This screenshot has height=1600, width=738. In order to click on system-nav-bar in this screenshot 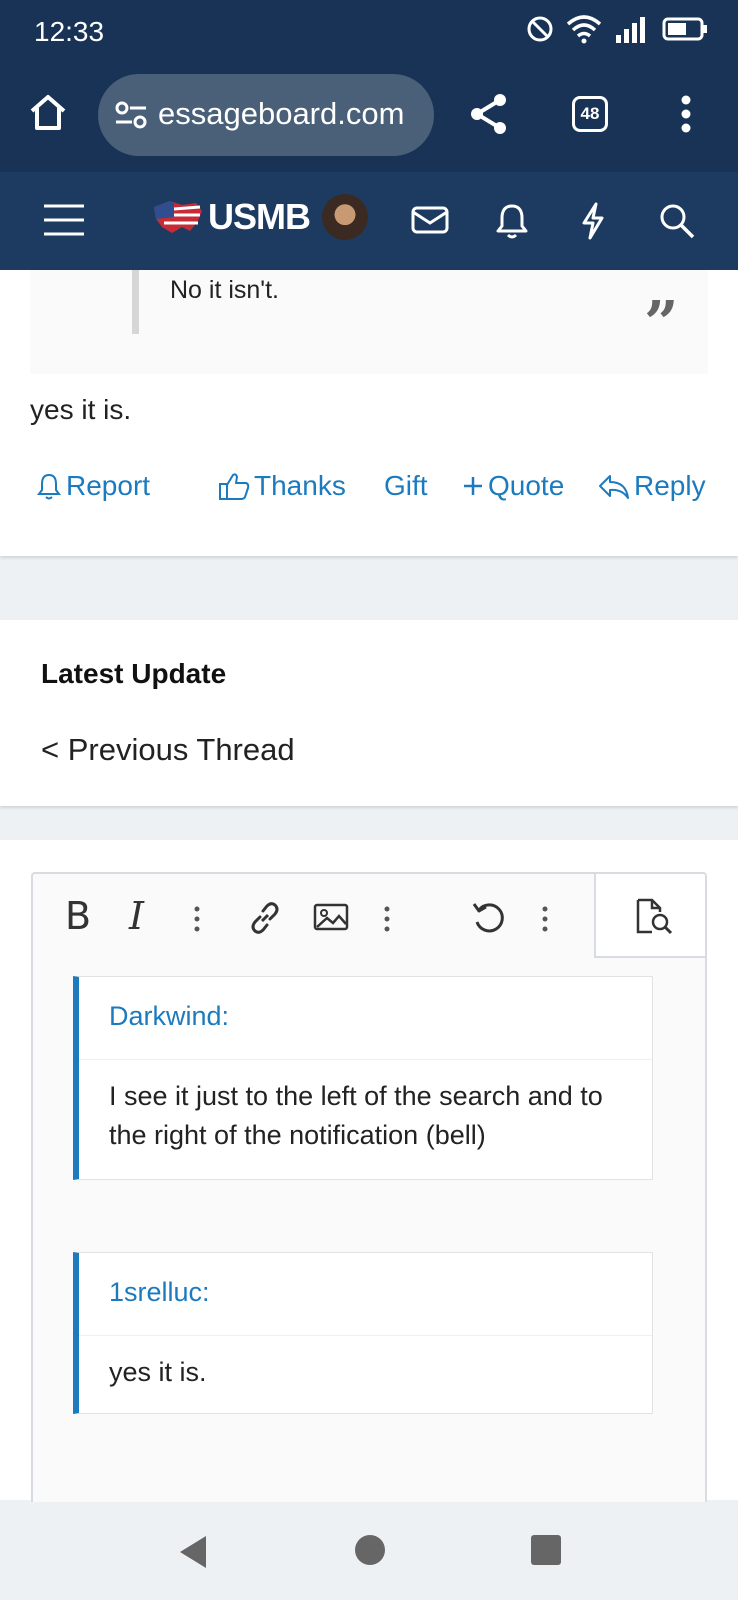, I will do `click(369, 1551)`.